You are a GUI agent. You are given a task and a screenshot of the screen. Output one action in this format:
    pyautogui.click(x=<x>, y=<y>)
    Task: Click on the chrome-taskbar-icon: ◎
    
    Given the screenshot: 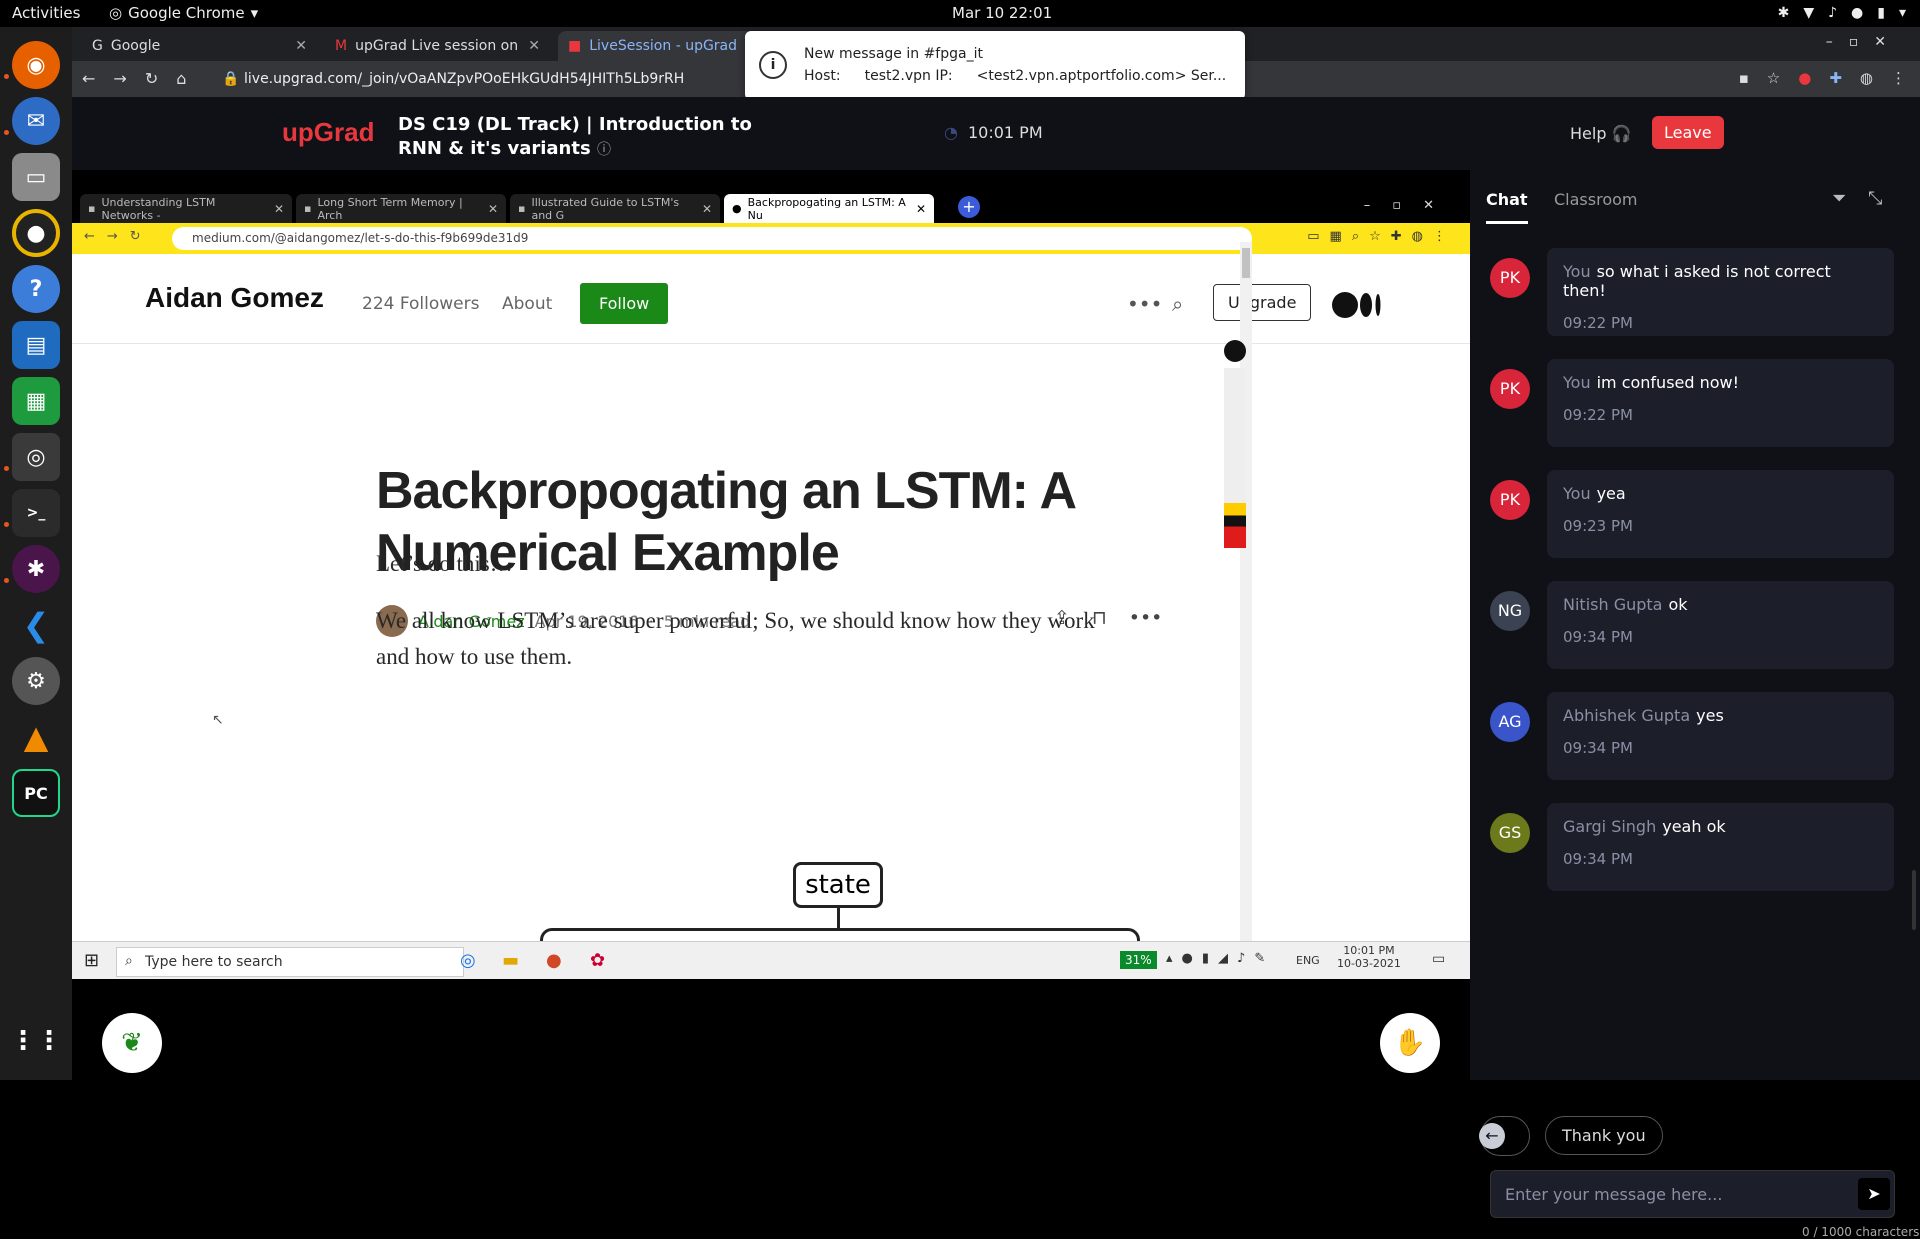 What is the action you would take?
    pyautogui.click(x=468, y=960)
    